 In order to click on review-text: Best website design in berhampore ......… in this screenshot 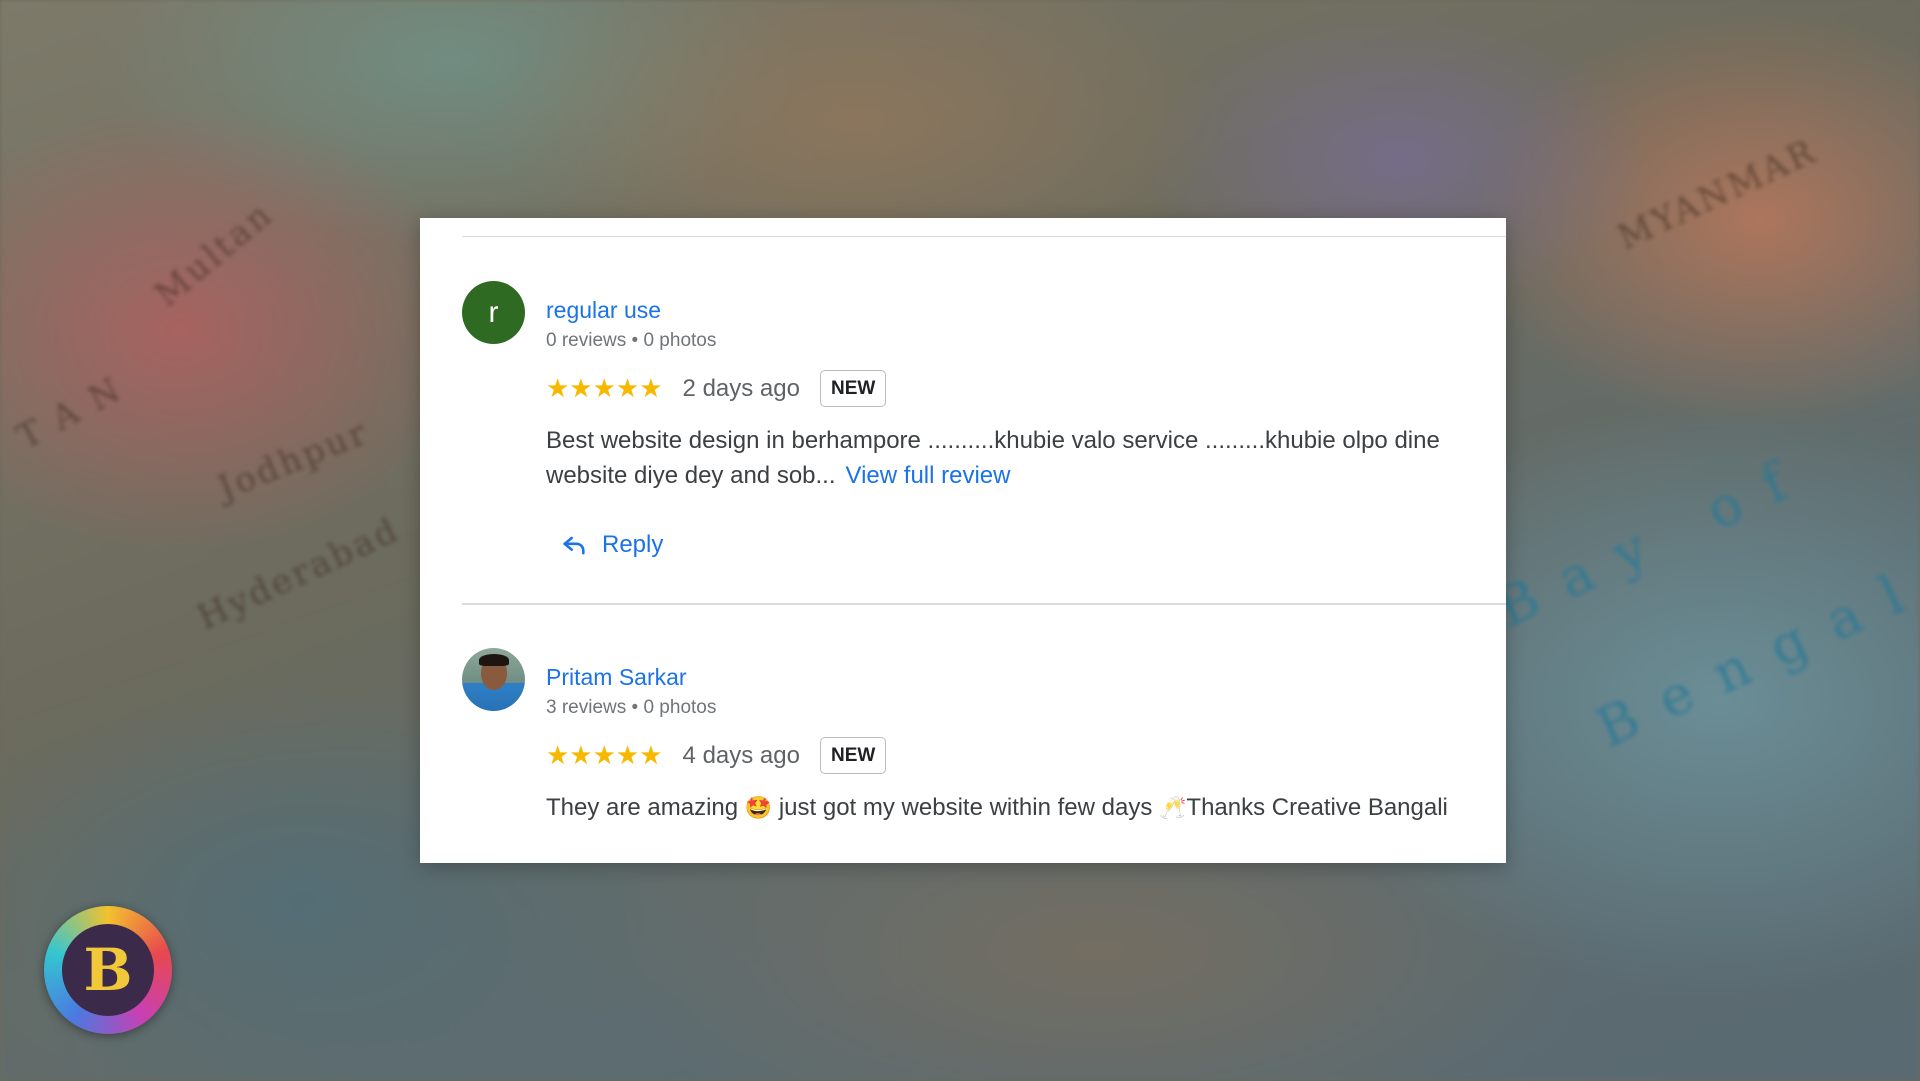, I will do `click(1016, 458)`.